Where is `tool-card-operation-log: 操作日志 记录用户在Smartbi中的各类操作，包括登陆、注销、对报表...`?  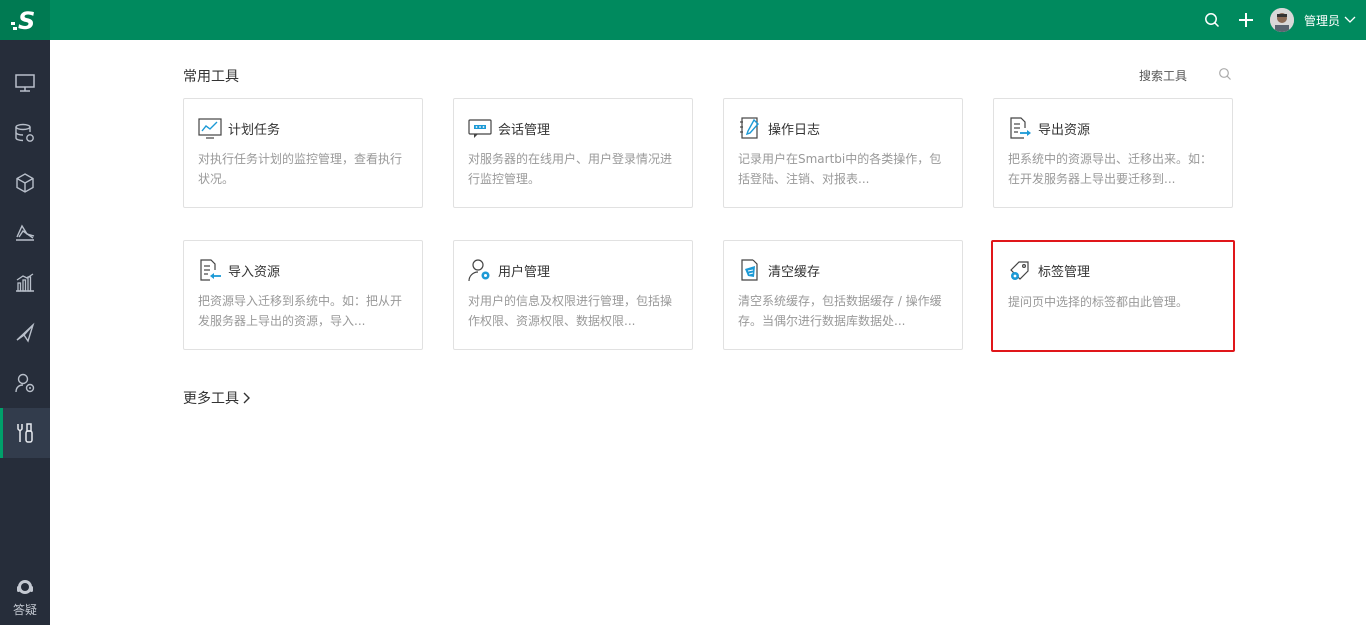 tool-card-operation-log: 操作日志 记录用户在Smartbi中的各类操作，包括登陆、注销、对报表... is located at coordinates (843, 153).